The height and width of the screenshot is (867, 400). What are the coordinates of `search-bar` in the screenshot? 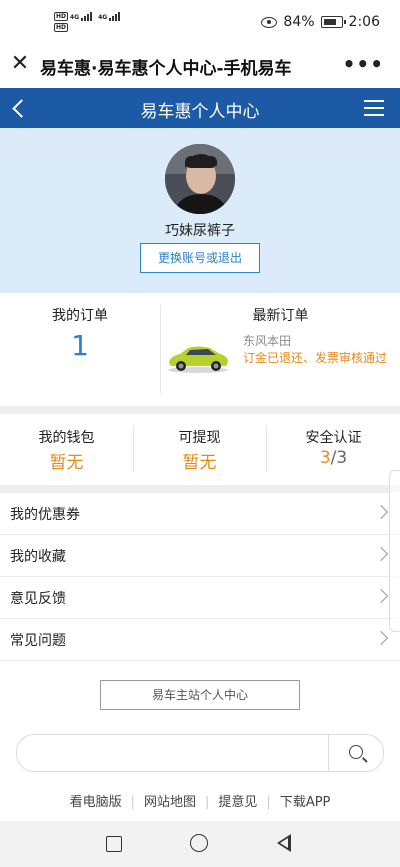 It's located at (200, 753).